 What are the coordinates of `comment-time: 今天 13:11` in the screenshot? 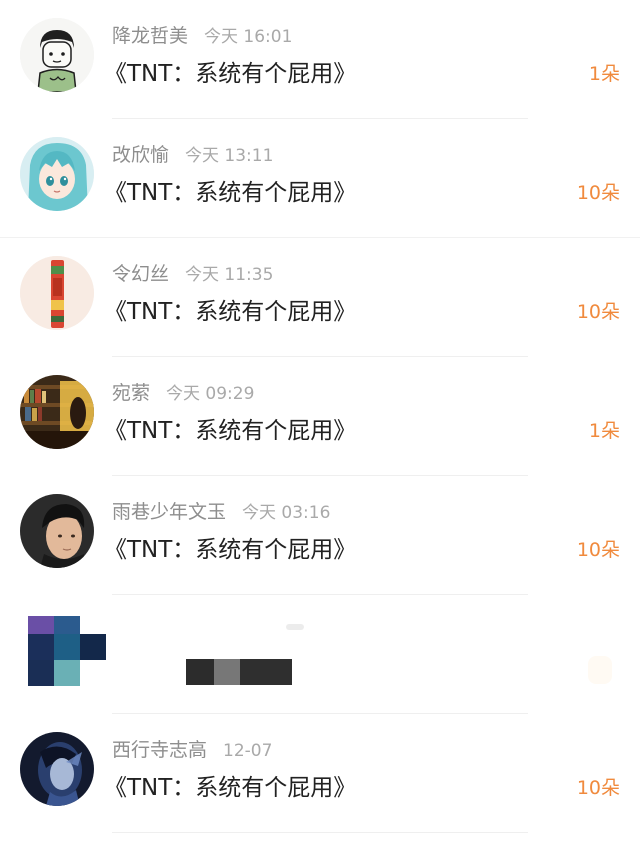 It's located at (229, 156).